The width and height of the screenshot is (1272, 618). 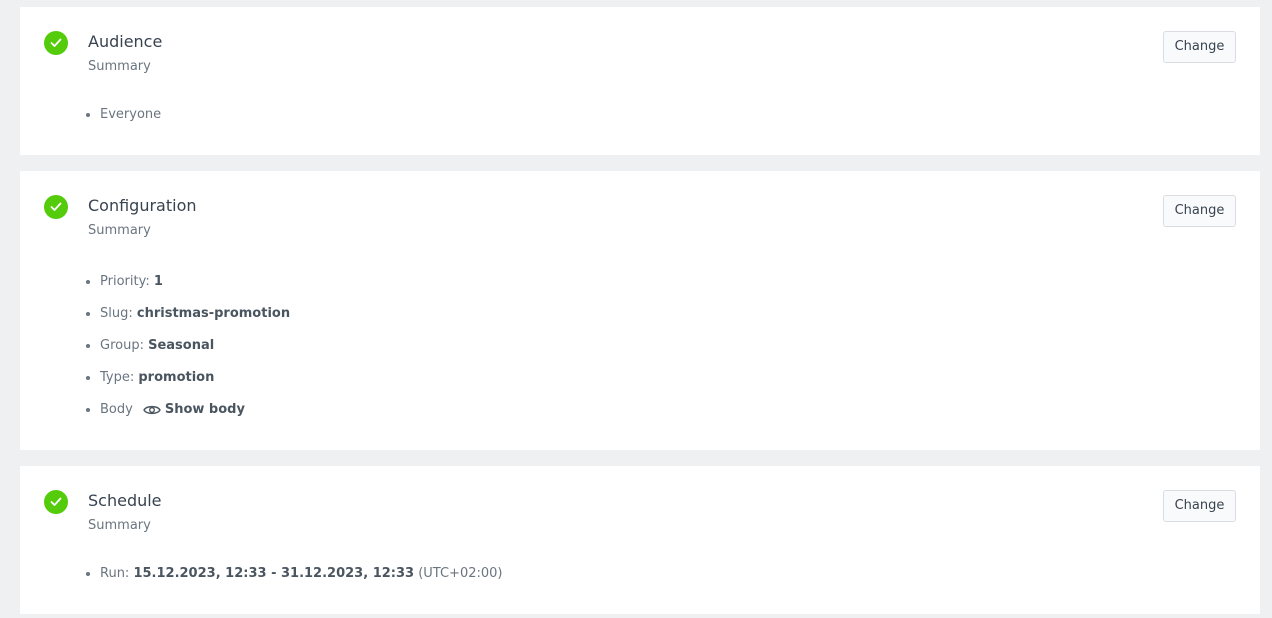 I want to click on body-label: Body, so click(x=116, y=409).